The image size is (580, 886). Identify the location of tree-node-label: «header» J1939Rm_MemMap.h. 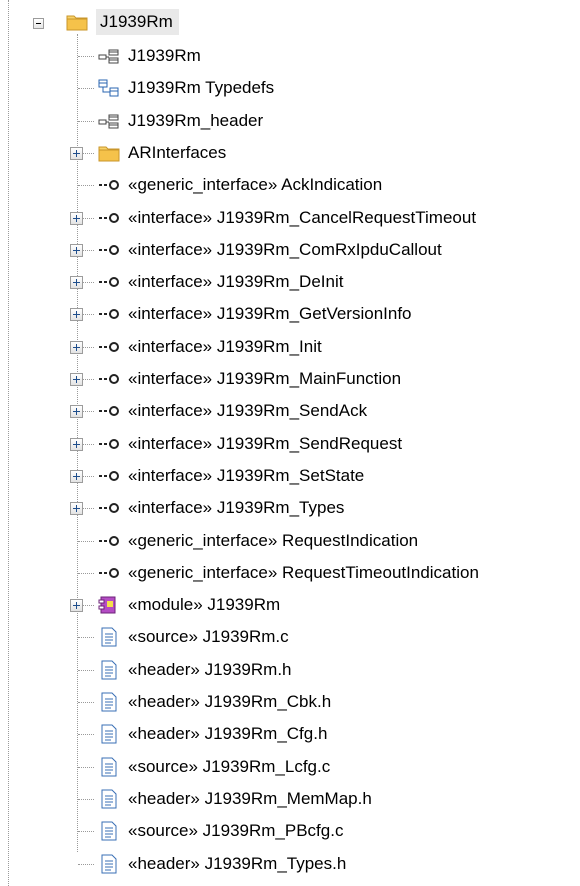
(250, 799).